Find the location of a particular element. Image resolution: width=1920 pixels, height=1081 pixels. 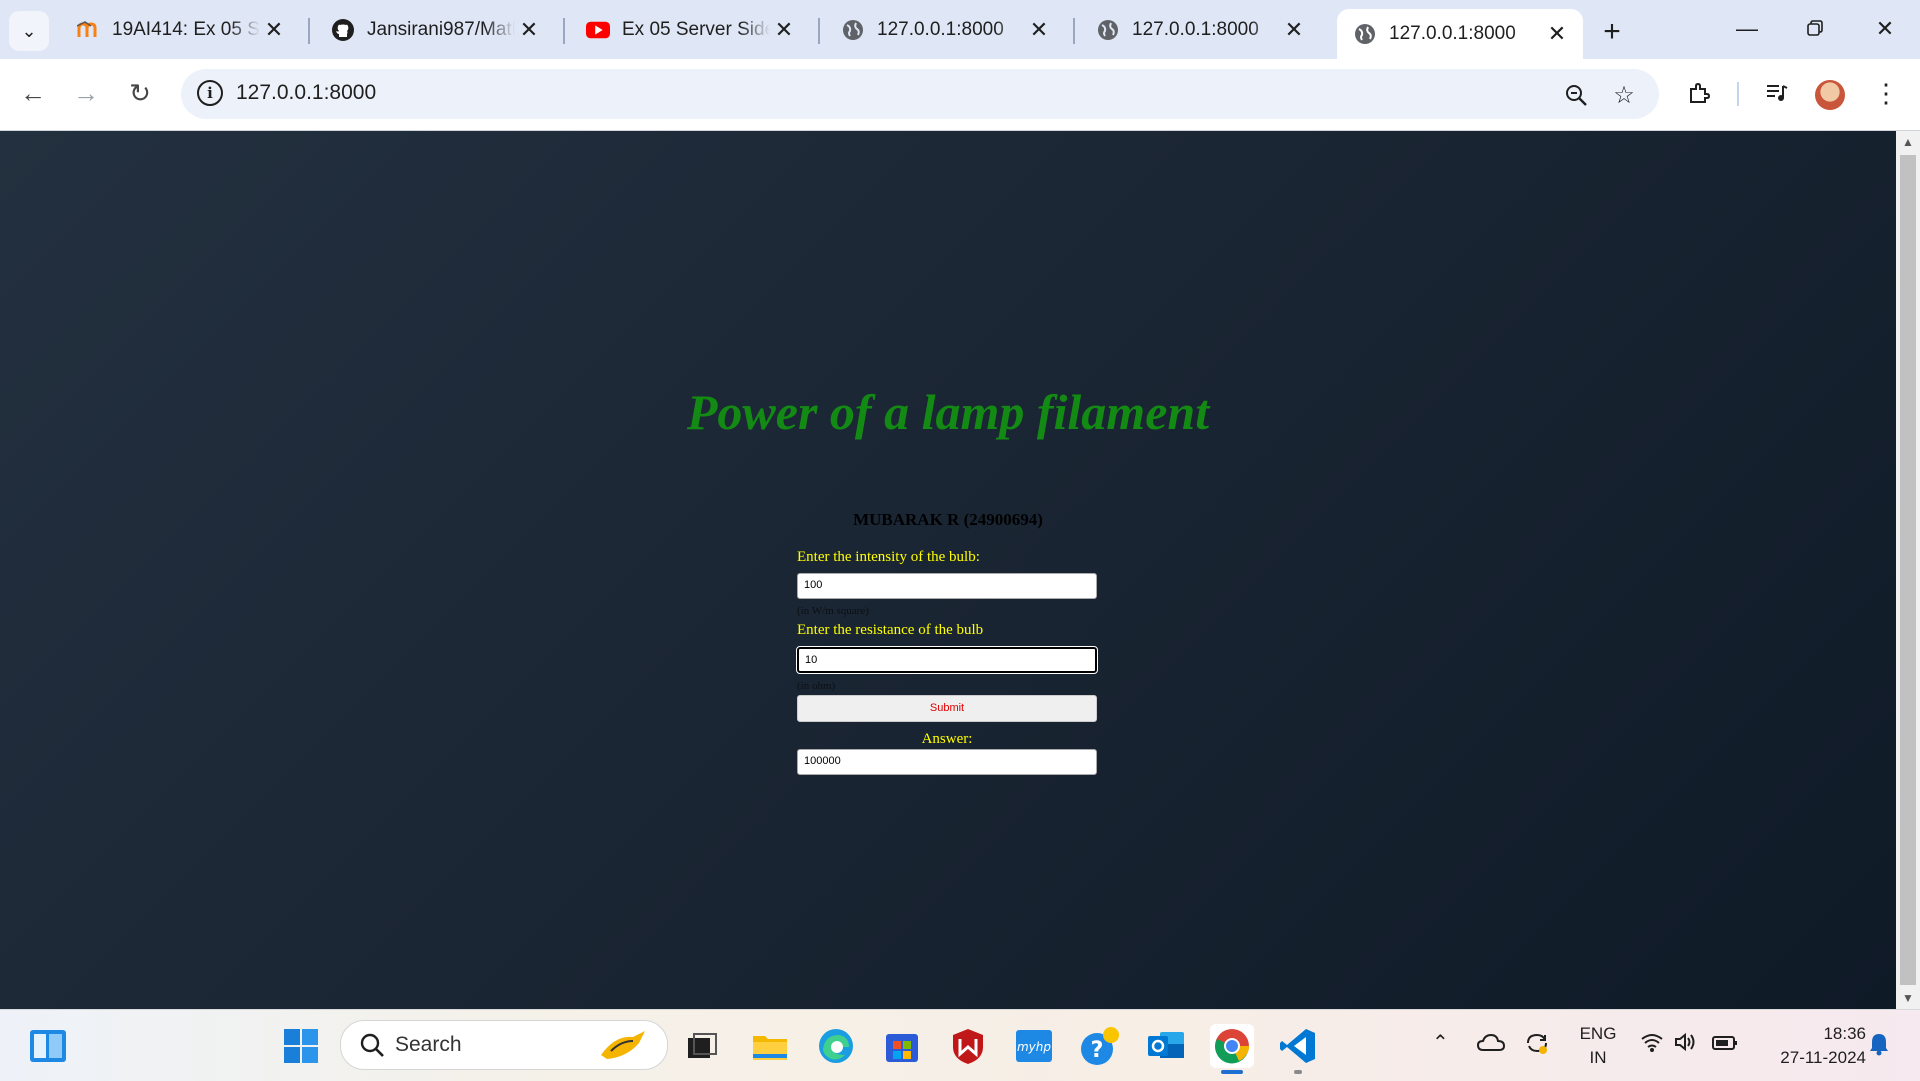

arrow-right-icon: → is located at coordinates (86, 92).